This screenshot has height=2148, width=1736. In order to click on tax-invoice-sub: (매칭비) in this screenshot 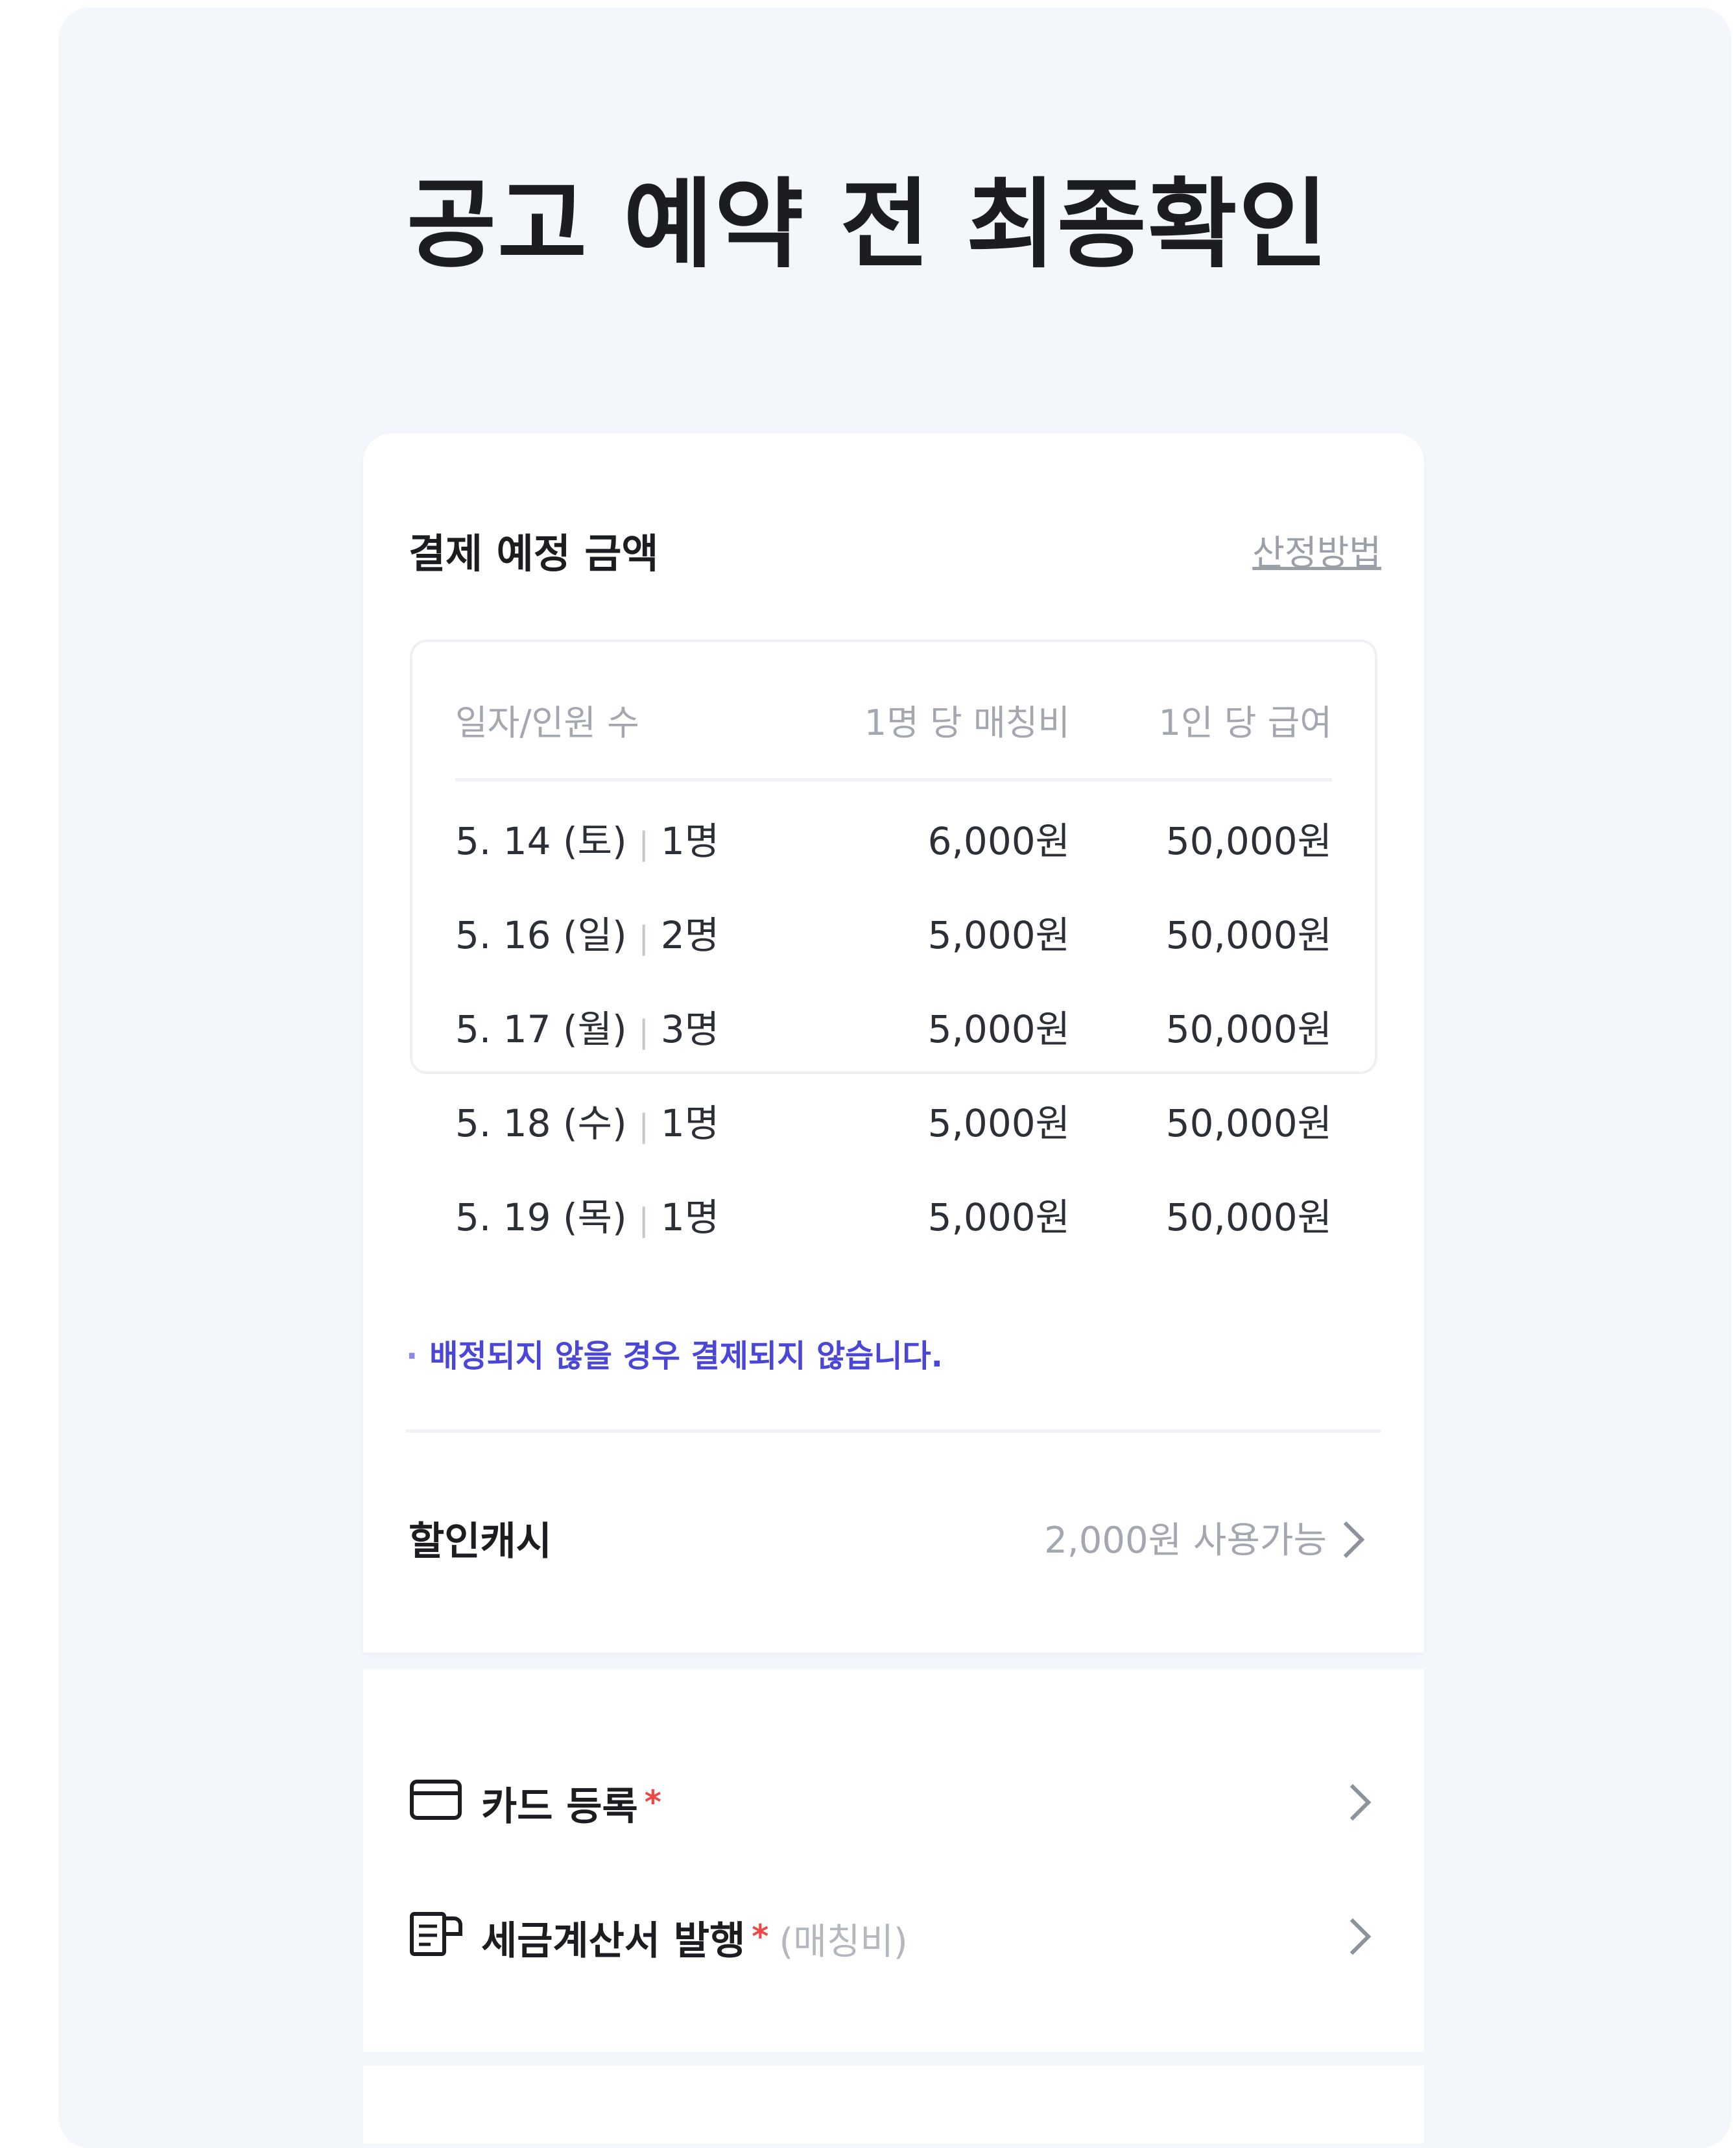, I will do `click(843, 1942)`.